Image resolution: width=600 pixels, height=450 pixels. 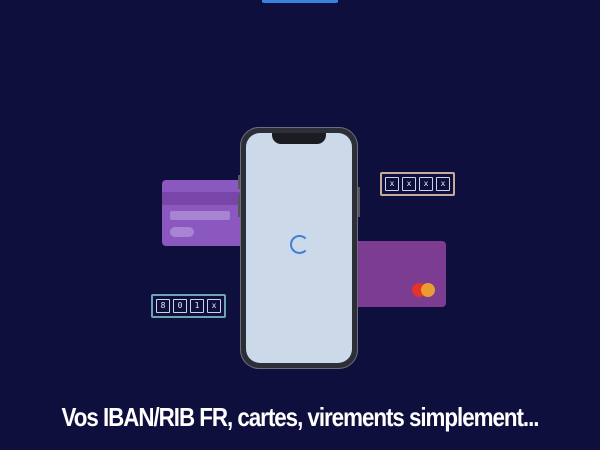 I want to click on card-text-line, so click(x=200, y=215).